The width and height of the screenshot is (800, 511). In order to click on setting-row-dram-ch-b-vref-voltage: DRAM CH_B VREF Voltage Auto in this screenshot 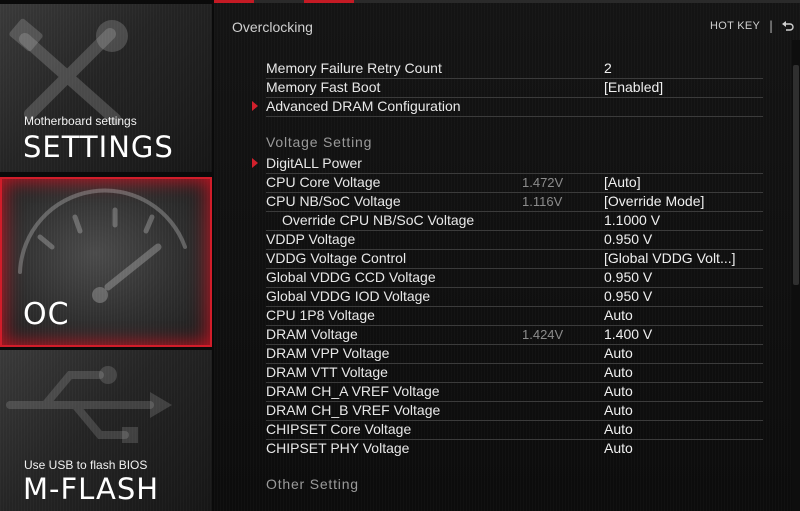, I will do `click(514, 411)`.